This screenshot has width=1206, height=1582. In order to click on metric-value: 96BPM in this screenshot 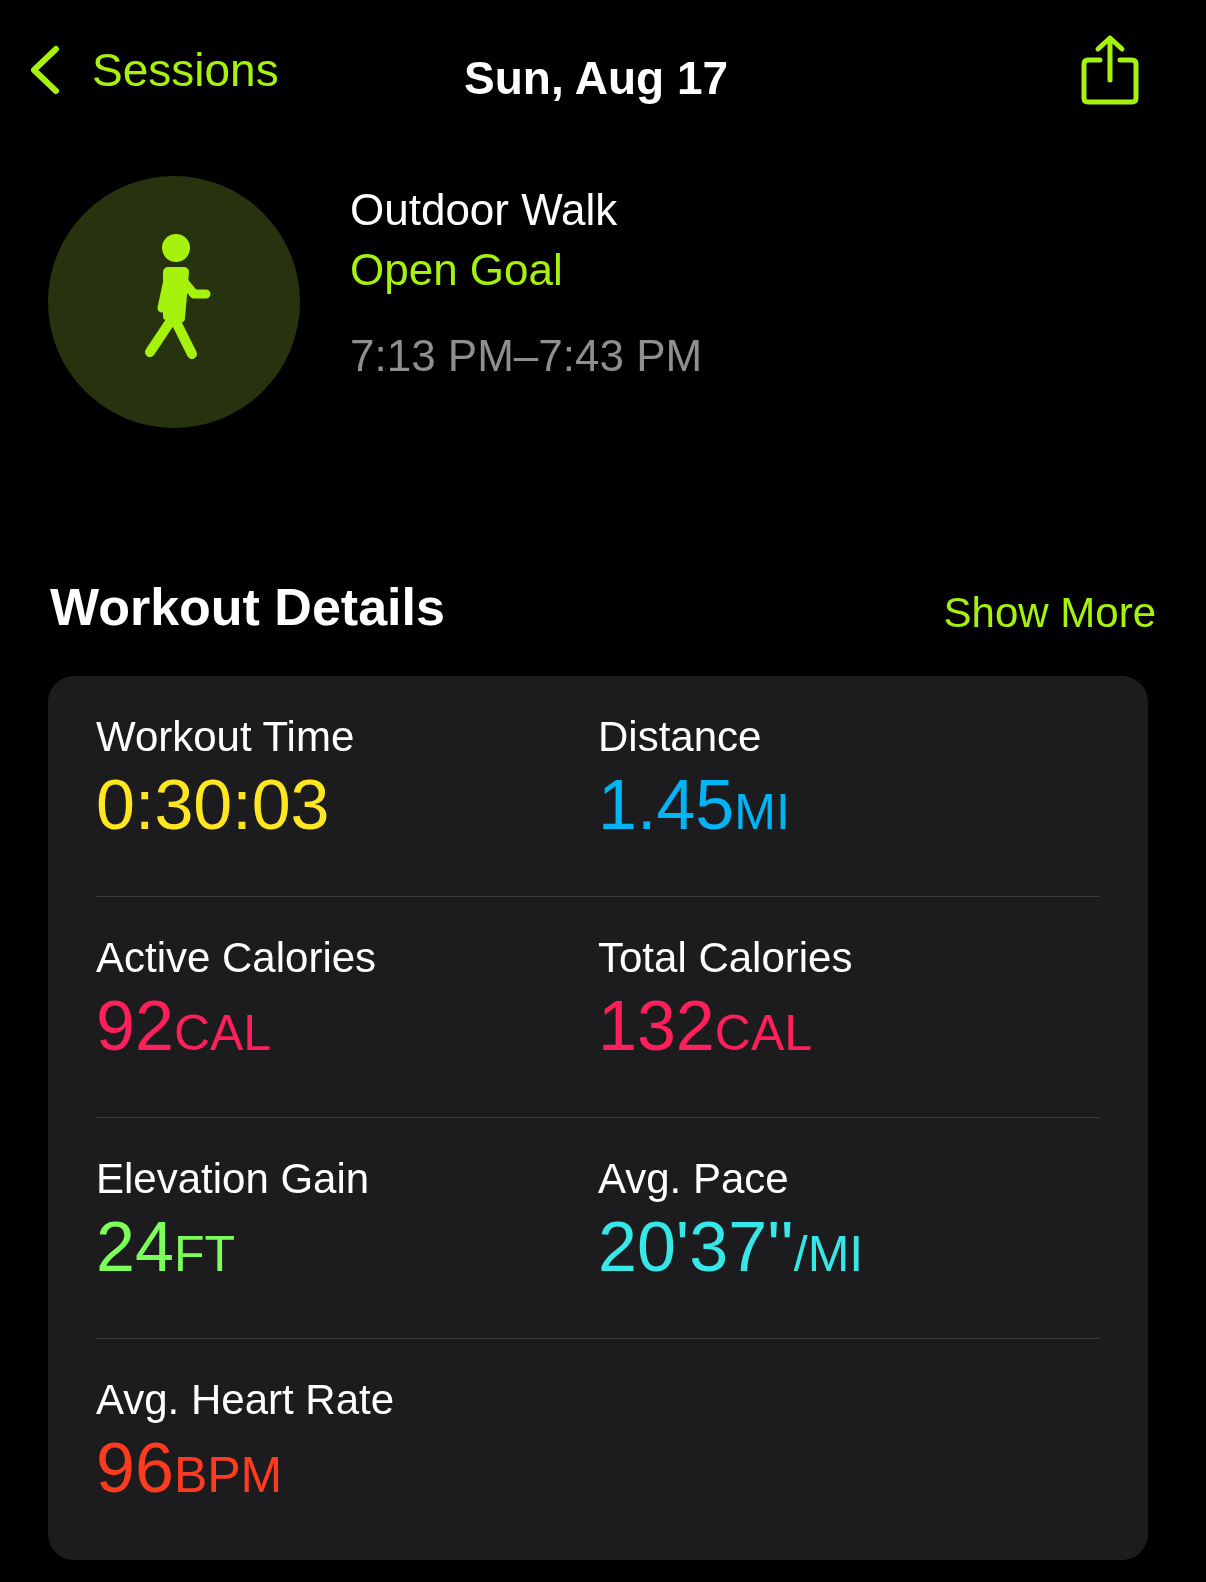, I will do `click(190, 1468)`.